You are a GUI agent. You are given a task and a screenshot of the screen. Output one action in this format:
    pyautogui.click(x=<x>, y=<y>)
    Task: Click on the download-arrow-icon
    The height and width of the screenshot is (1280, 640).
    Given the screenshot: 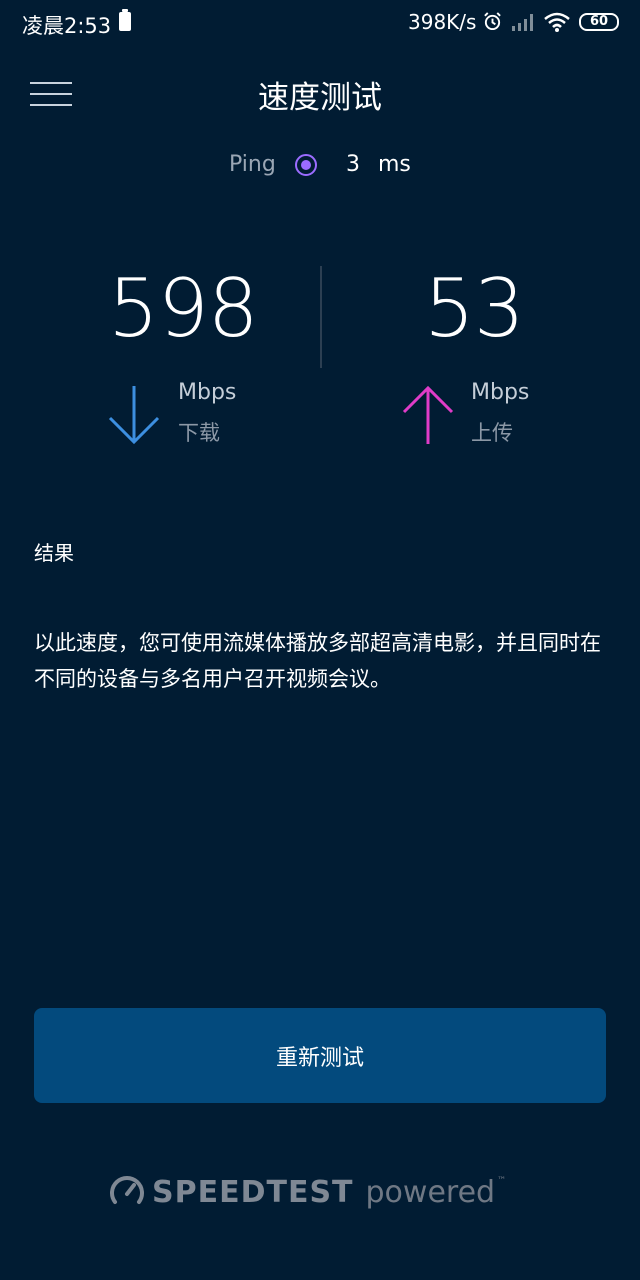 What is the action you would take?
    pyautogui.click(x=134, y=415)
    